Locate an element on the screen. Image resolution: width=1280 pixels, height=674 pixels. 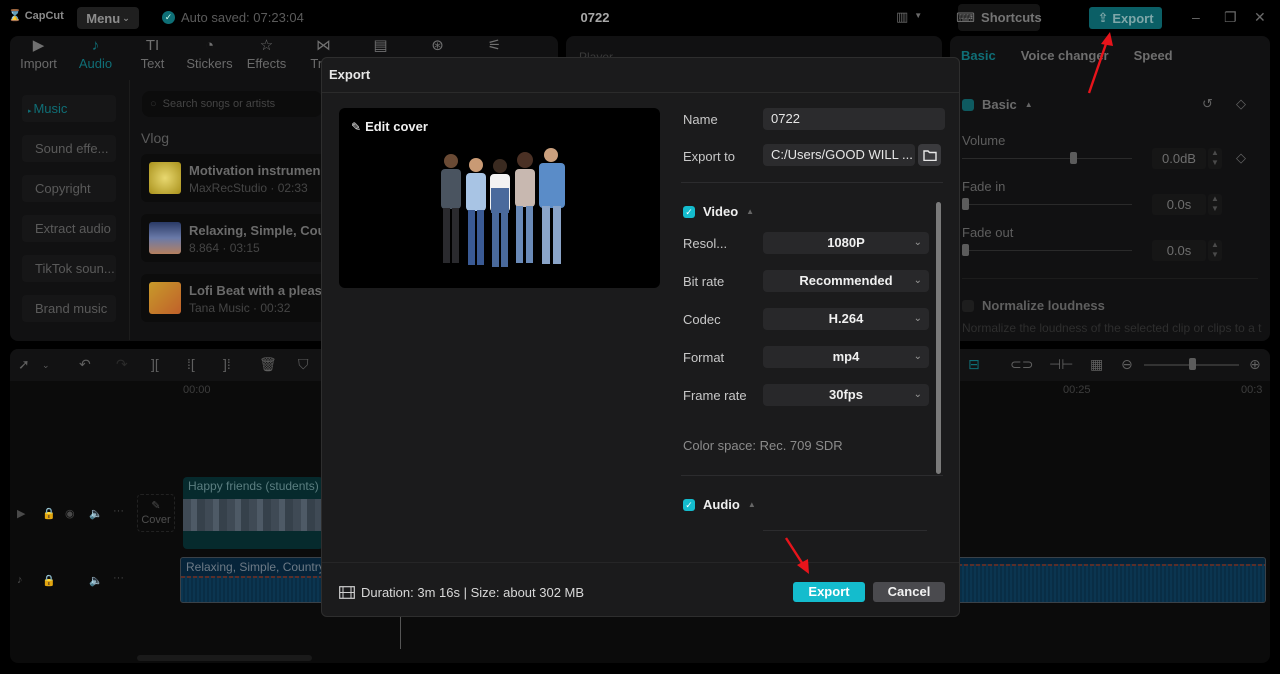
audio-section-header: ✓ Audio ▲ is located at coordinates (719, 504).